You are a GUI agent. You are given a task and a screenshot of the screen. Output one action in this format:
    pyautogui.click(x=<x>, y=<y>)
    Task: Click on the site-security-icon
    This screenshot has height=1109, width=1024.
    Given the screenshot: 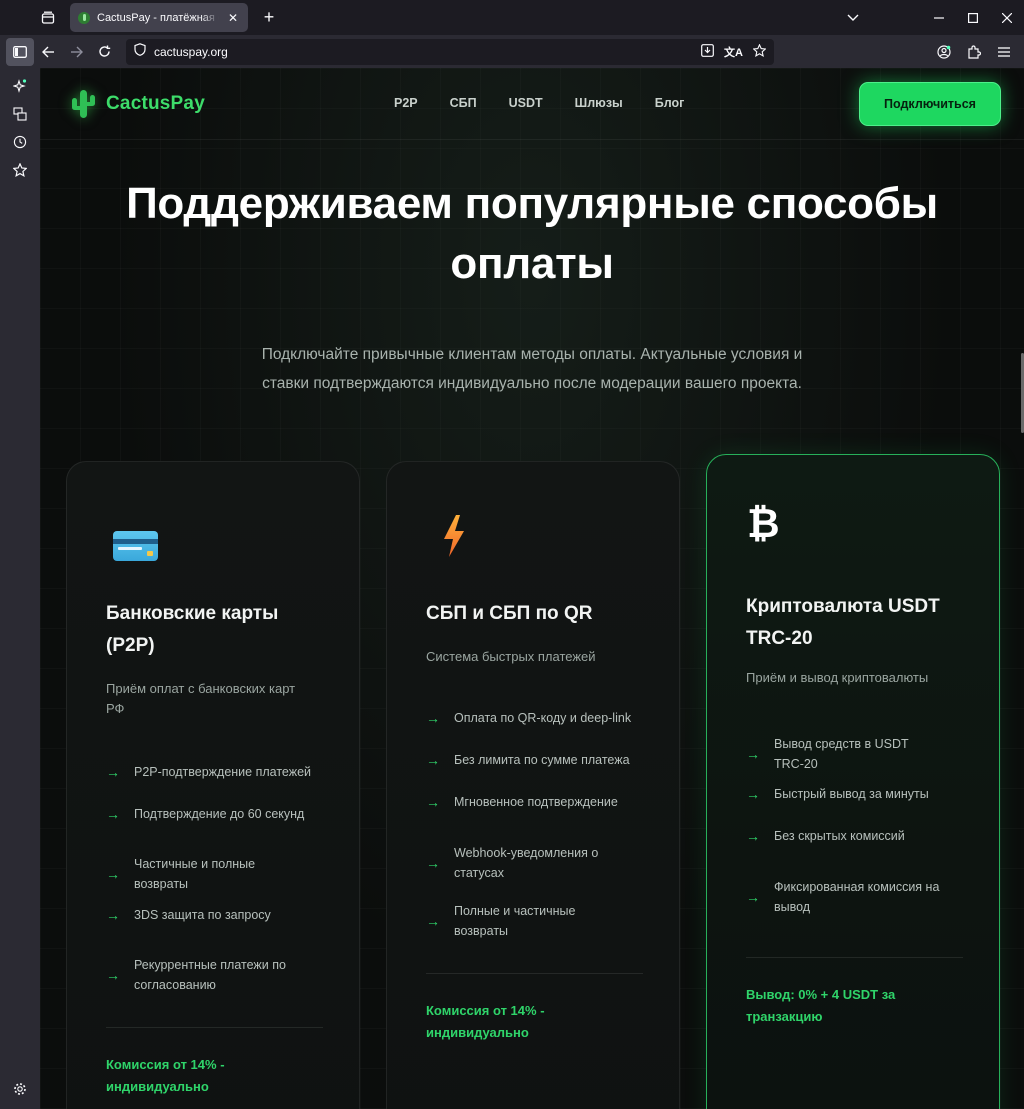 What is the action you would take?
    pyautogui.click(x=140, y=51)
    